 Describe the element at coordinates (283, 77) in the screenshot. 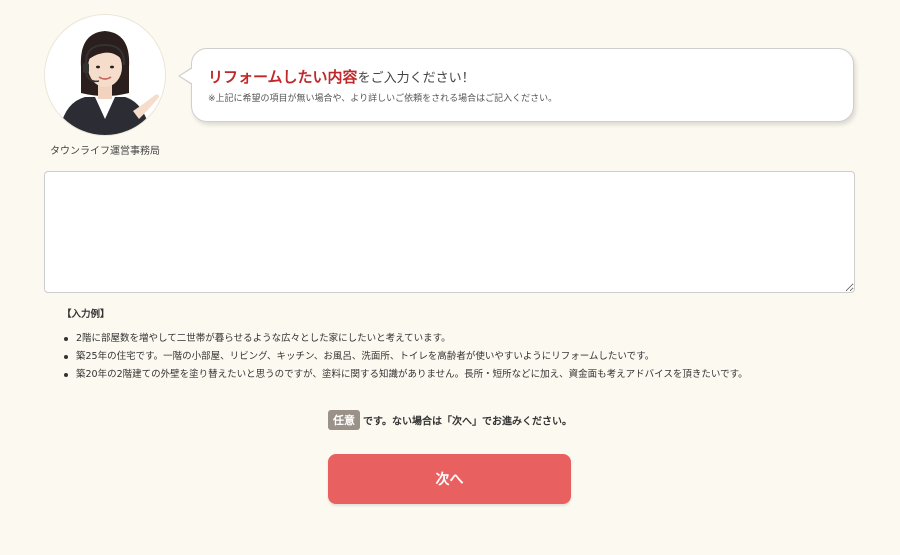

I see `bubble-title-highlight: リフォームしたい内容` at that location.